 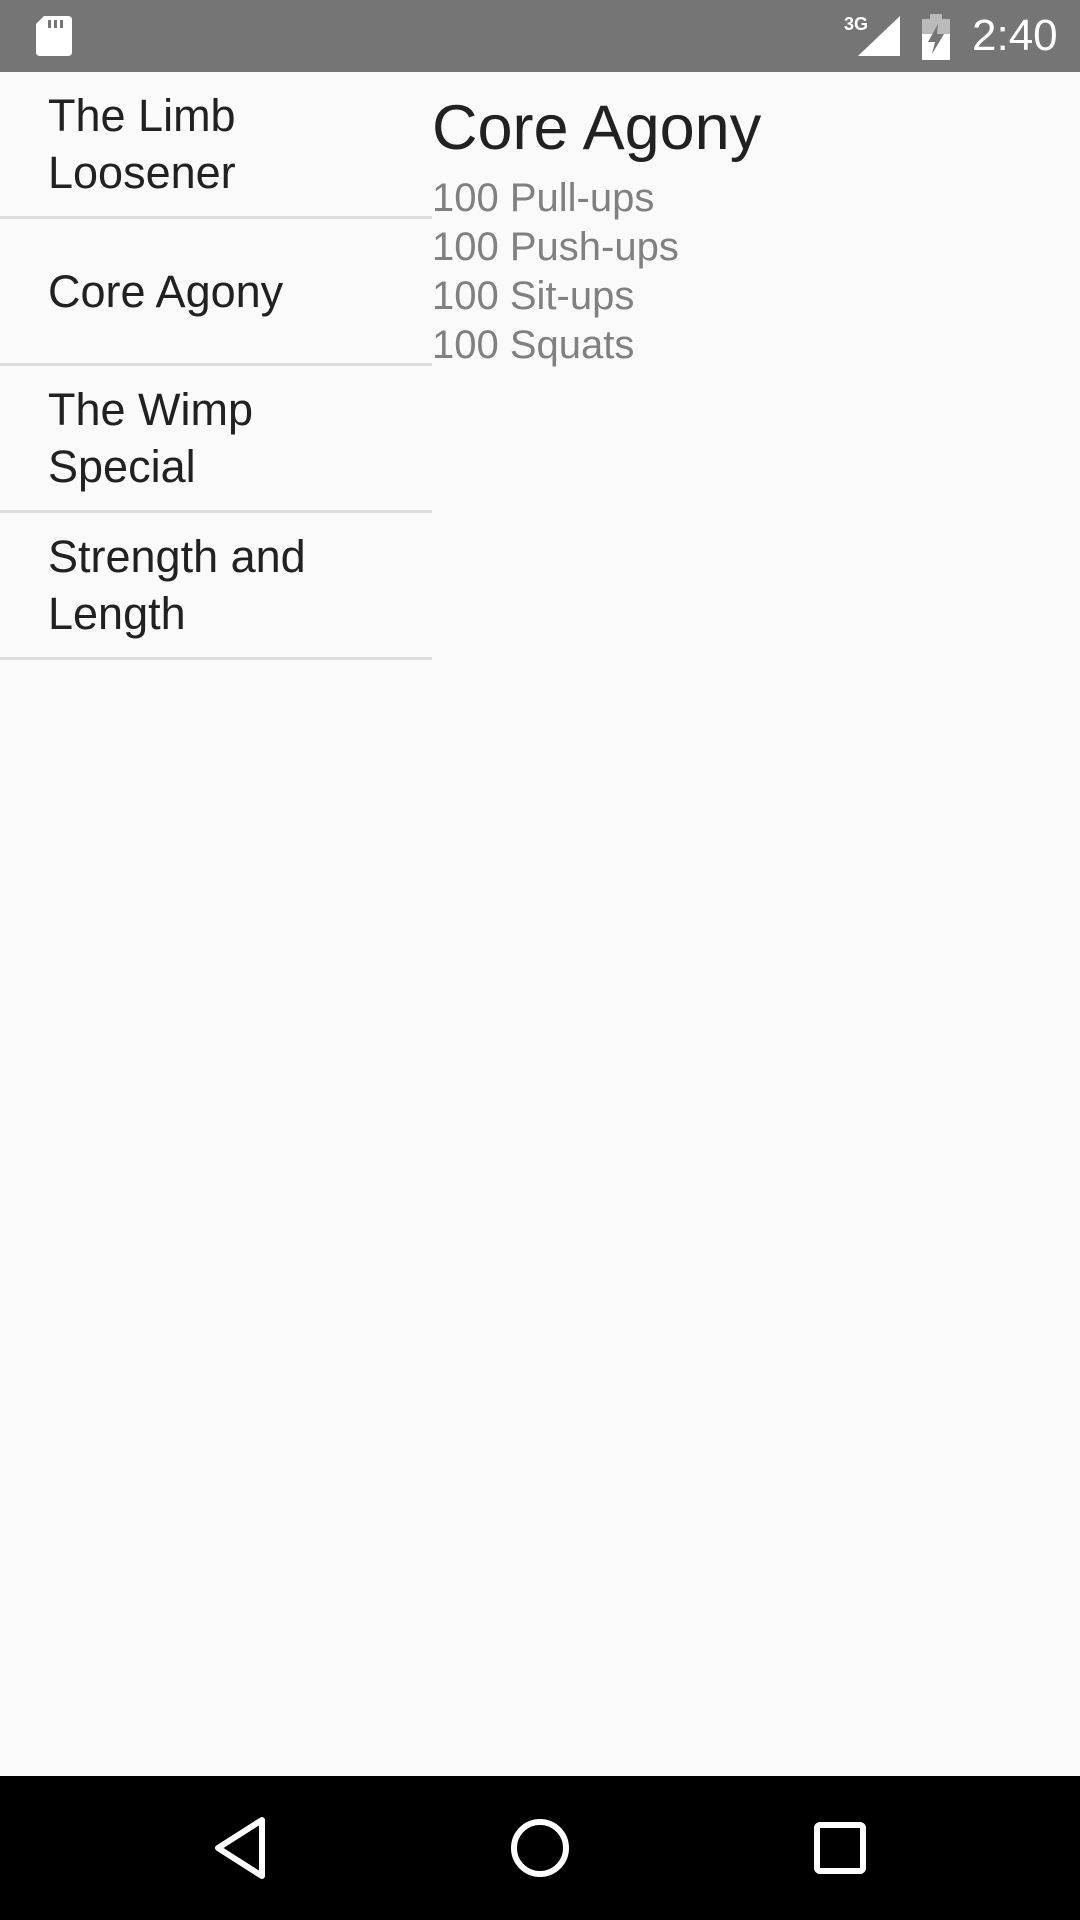 I want to click on status-bar: 3G 2:40, so click(x=540, y=36).